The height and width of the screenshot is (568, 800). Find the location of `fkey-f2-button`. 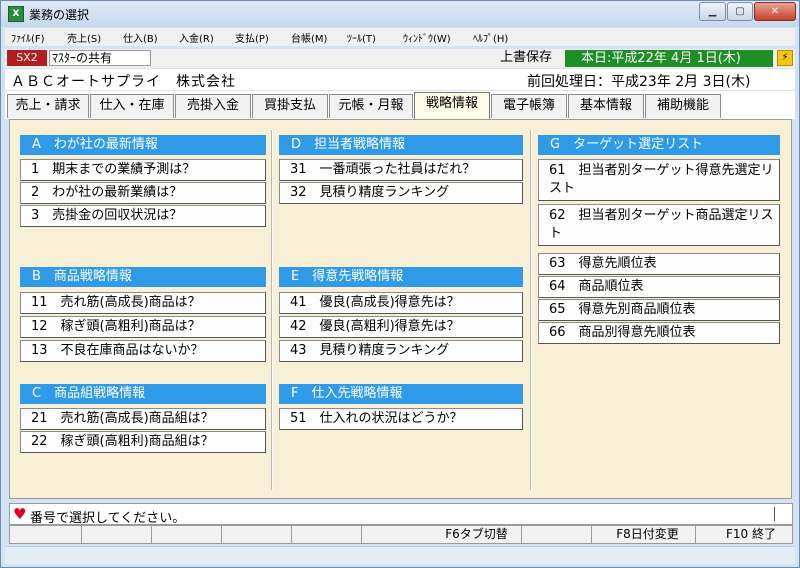

fkey-f2-button is located at coordinates (117, 534).